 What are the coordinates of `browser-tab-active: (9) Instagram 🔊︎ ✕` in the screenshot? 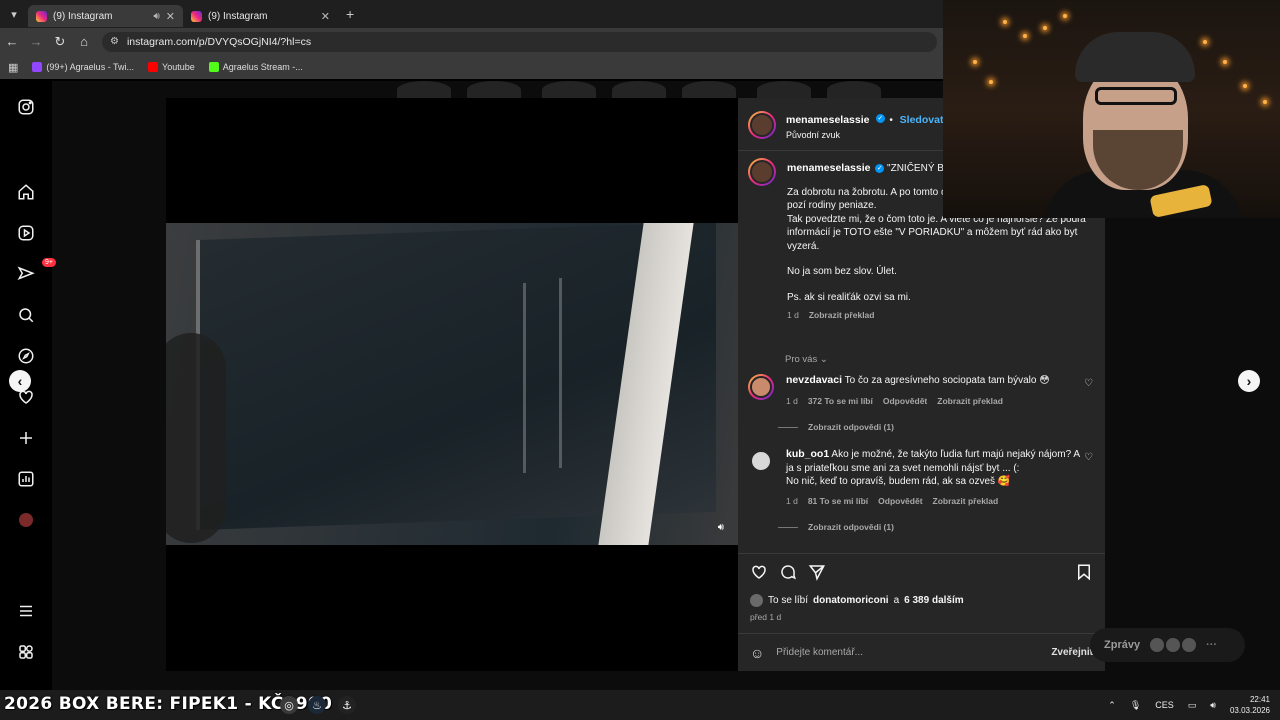 It's located at (105, 16).